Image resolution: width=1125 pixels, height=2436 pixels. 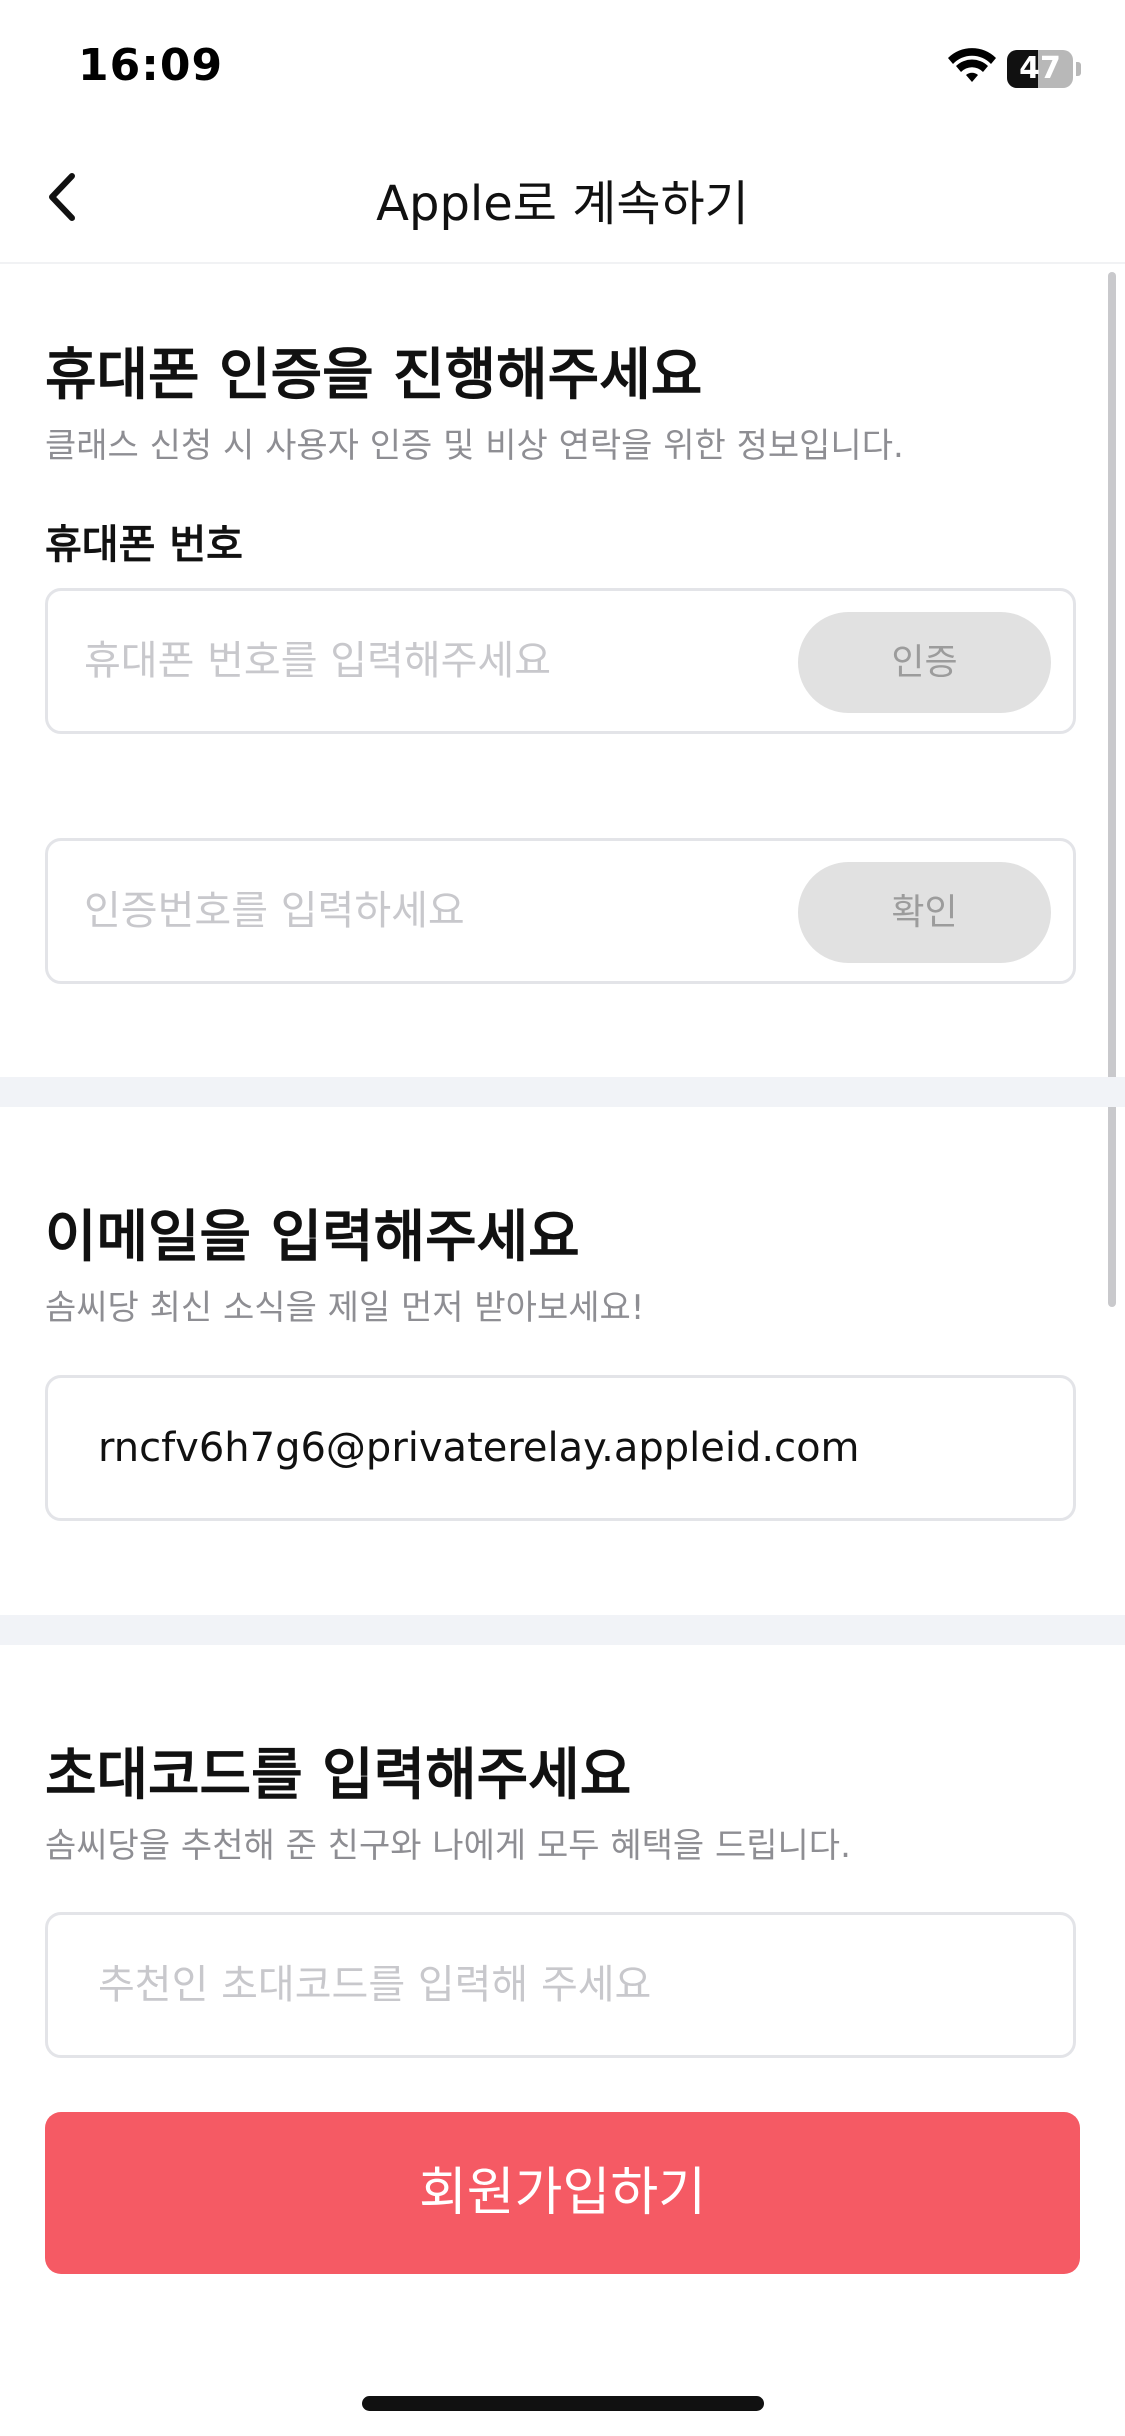 What do you see at coordinates (424, 661) in the screenshot?
I see `phone-input` at bounding box center [424, 661].